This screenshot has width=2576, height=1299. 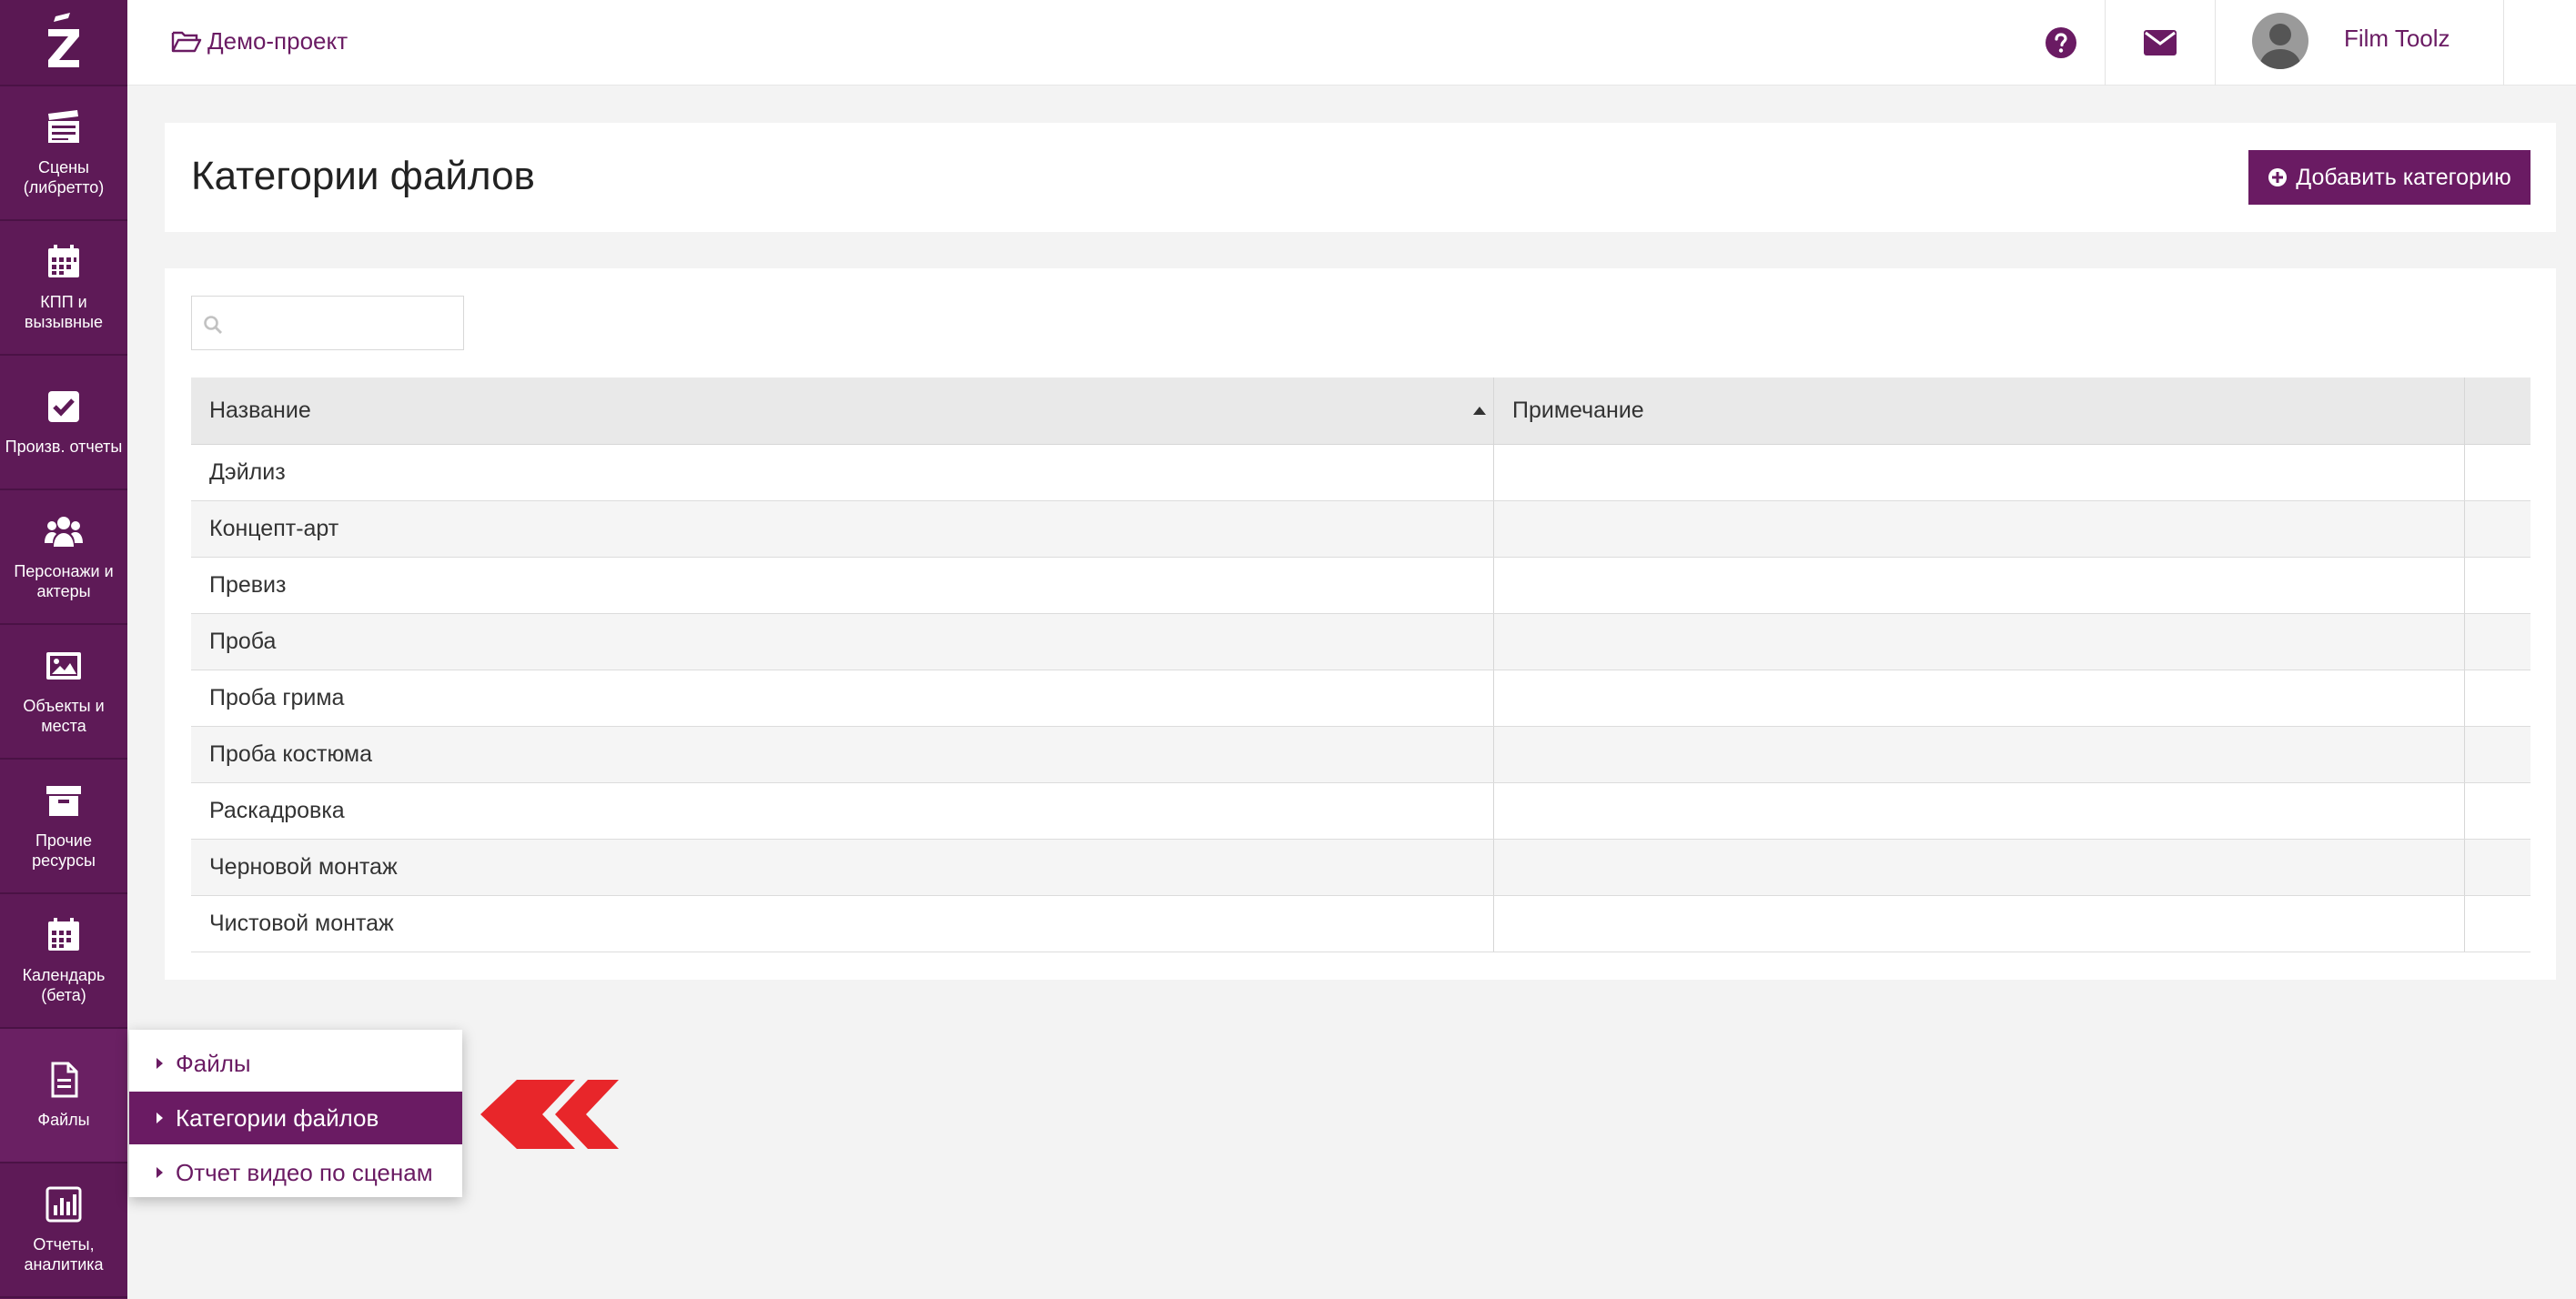 I want to click on table-row: Проба, so click(x=1361, y=642).